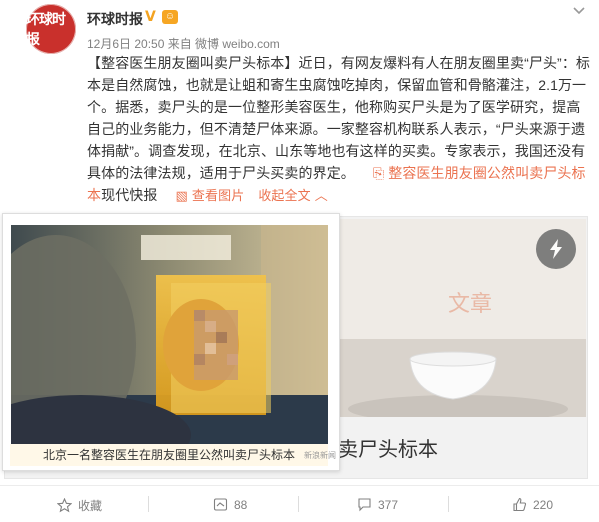  Describe the element at coordinates (388, 447) in the screenshot. I see `card-title: 卖尸头标本` at that location.